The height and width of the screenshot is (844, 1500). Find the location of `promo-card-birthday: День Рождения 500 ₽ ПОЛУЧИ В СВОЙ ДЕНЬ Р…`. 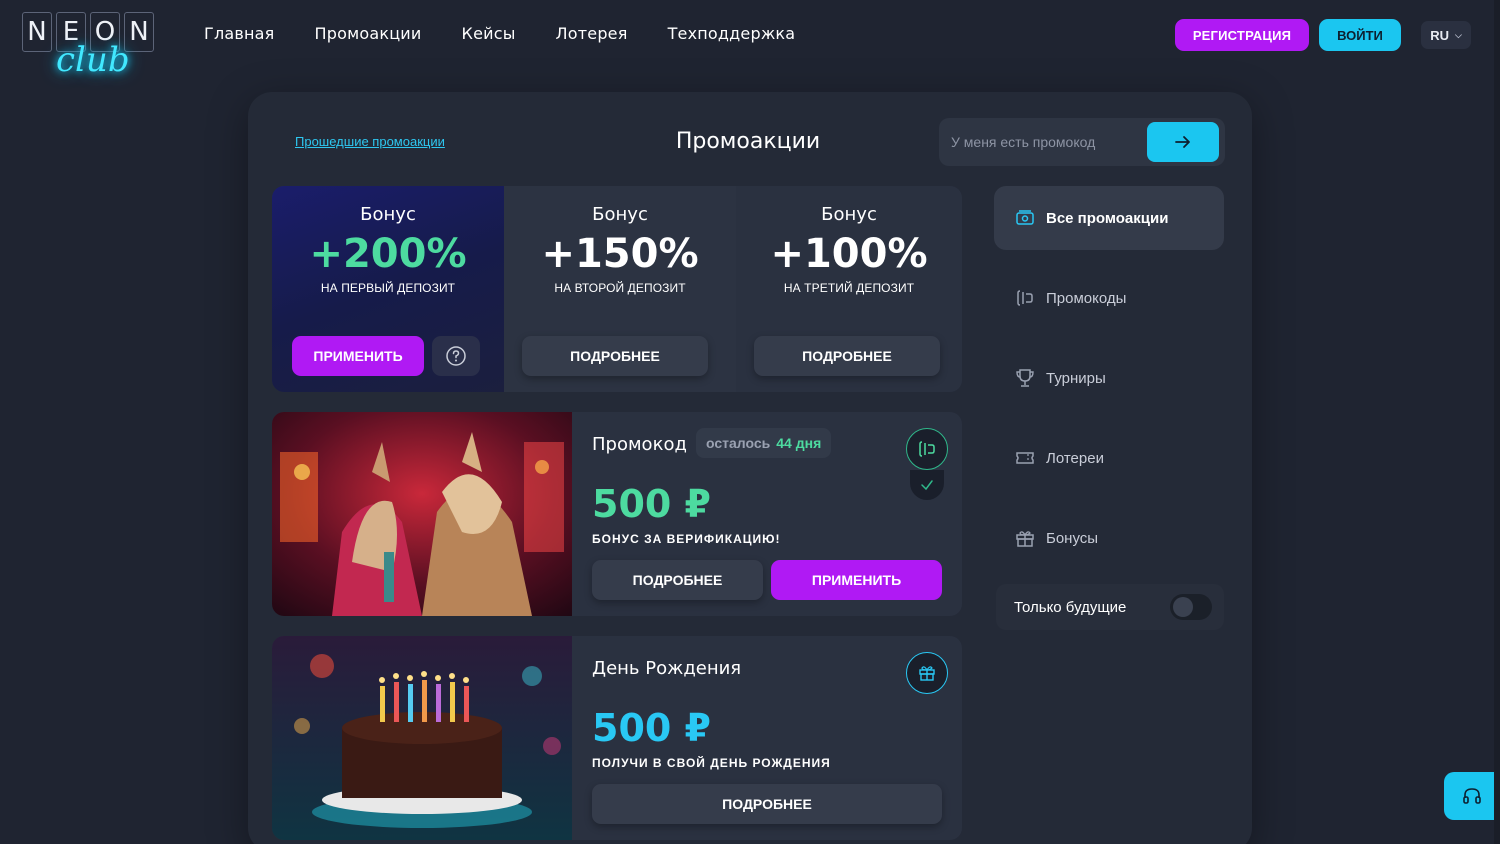

promo-card-birthday: День Рождения 500 ₽ ПОЛУЧИ В СВОЙ ДЕНЬ Р… is located at coordinates (617, 738).